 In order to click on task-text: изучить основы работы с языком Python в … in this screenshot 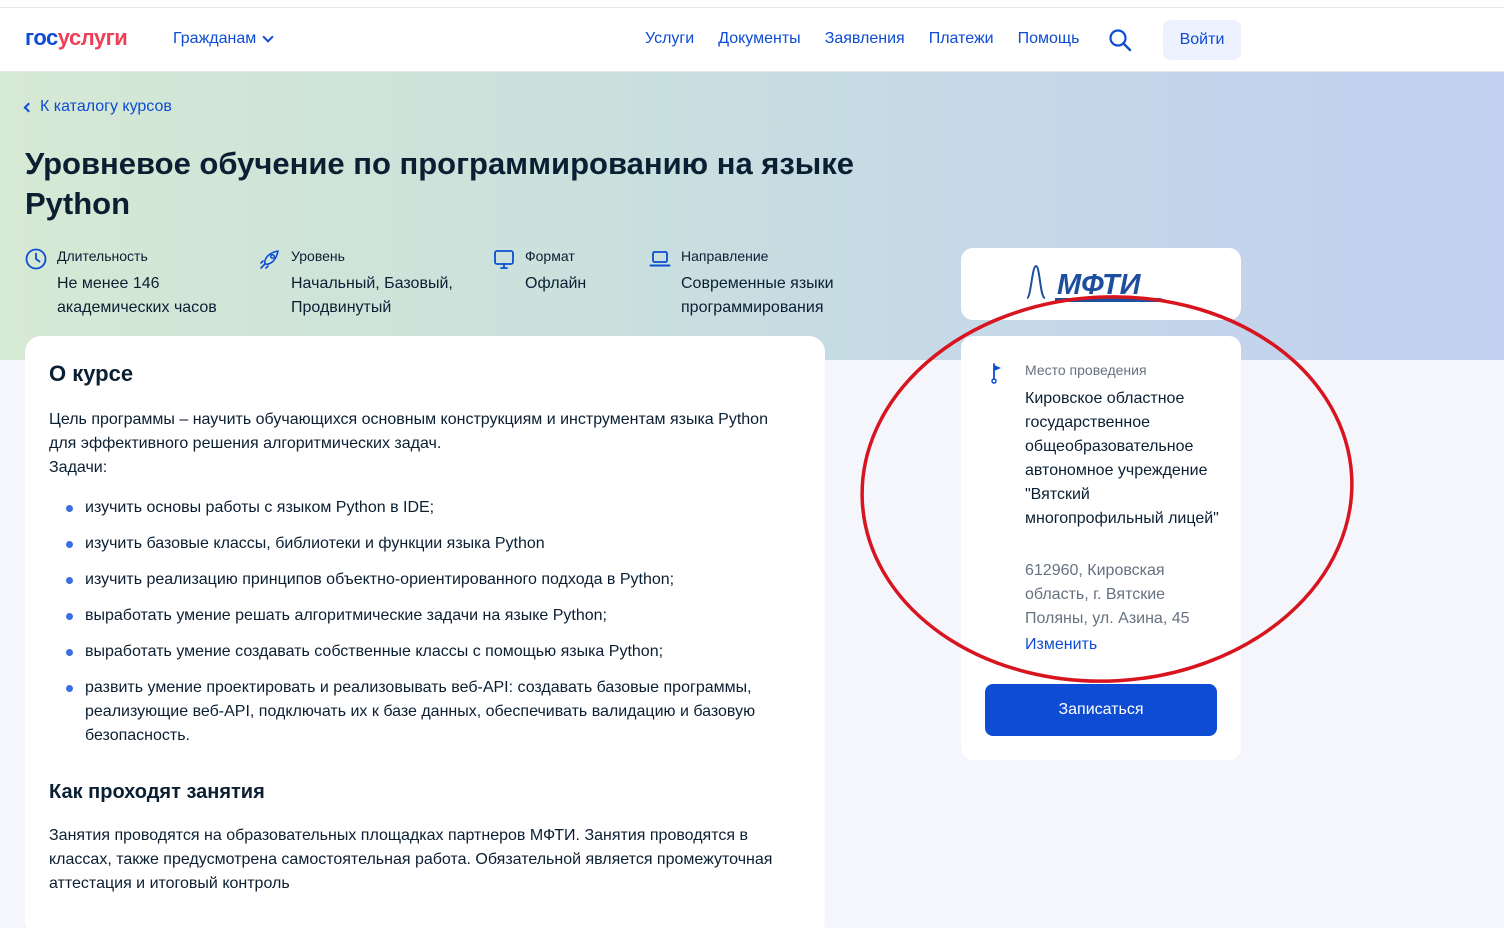, I will do `click(260, 507)`.